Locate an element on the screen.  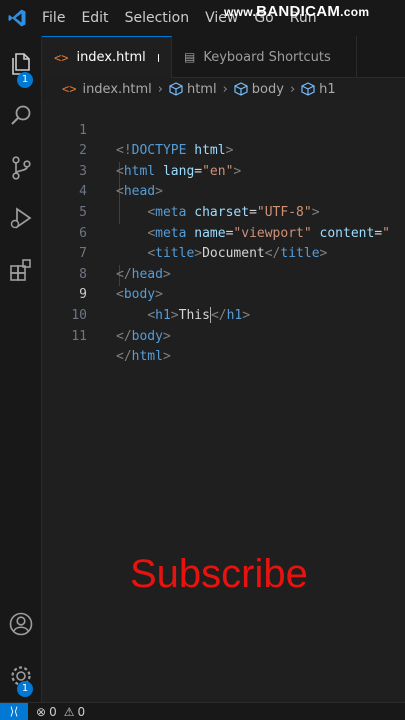
source-control-button is located at coordinates (21, 168).